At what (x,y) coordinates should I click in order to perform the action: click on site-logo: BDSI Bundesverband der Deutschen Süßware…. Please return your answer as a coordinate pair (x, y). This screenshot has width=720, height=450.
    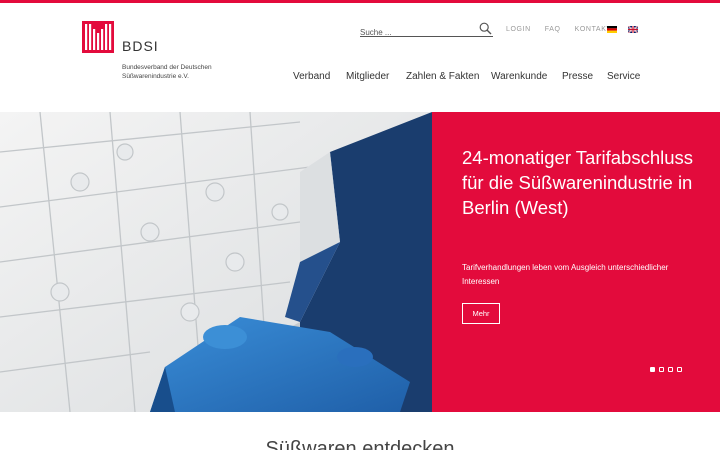
    Looking at the image, I should click on (152, 56).